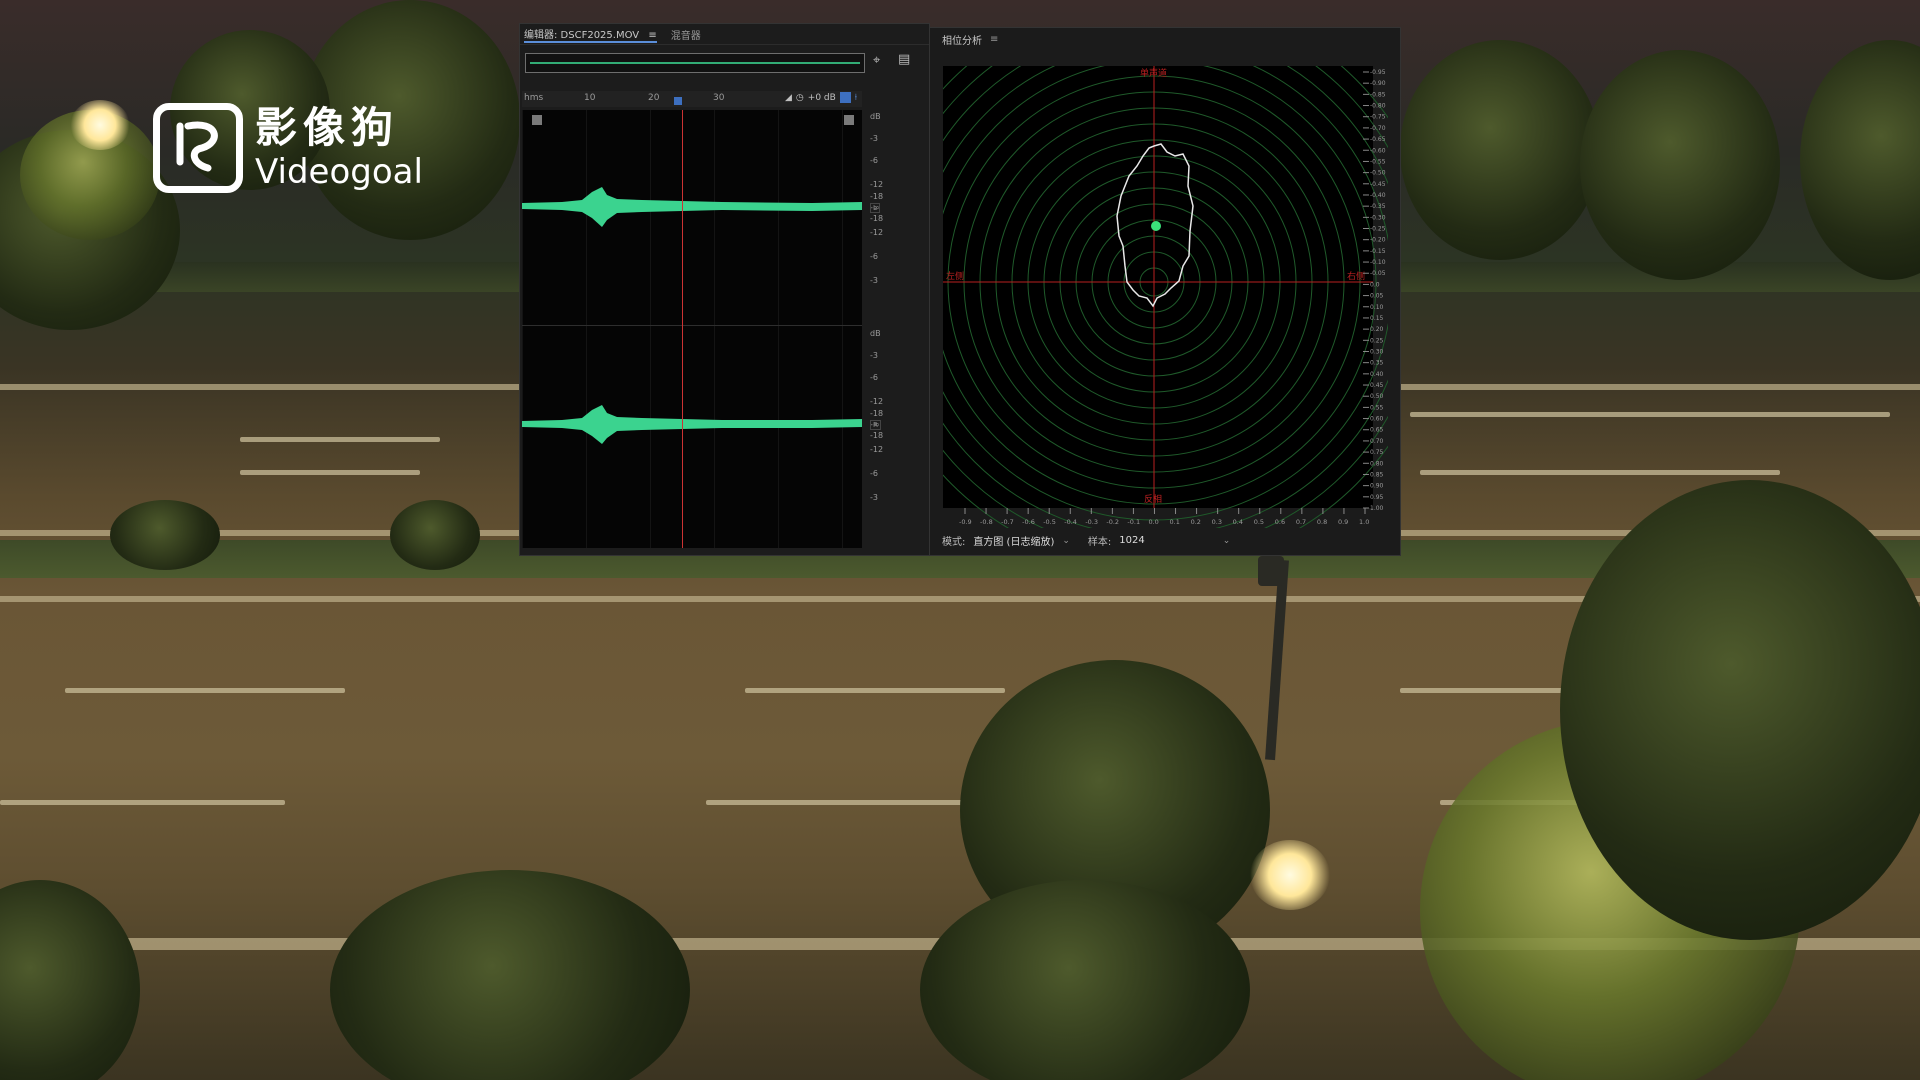 The width and height of the screenshot is (1920, 1080). I want to click on overview-waveform, so click(695, 63).